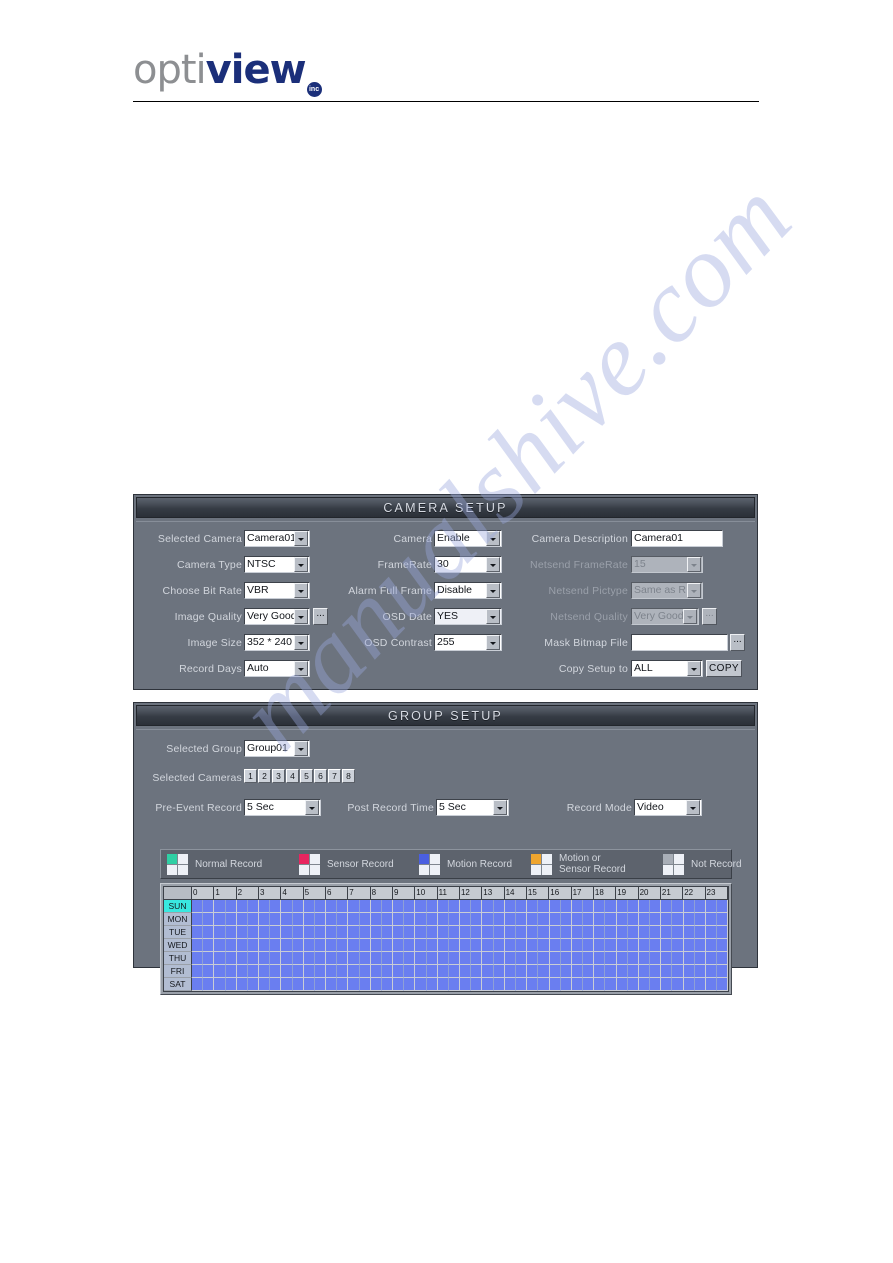 The height and width of the screenshot is (1263, 893). I want to click on osd-contrast-combo: 255, so click(468, 642).